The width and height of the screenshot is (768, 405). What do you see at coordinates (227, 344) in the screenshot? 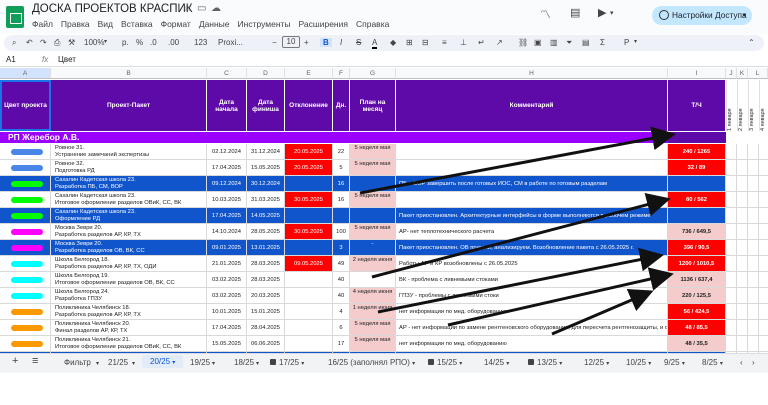
I see `start-date-cell: 15.05.2025` at bounding box center [227, 344].